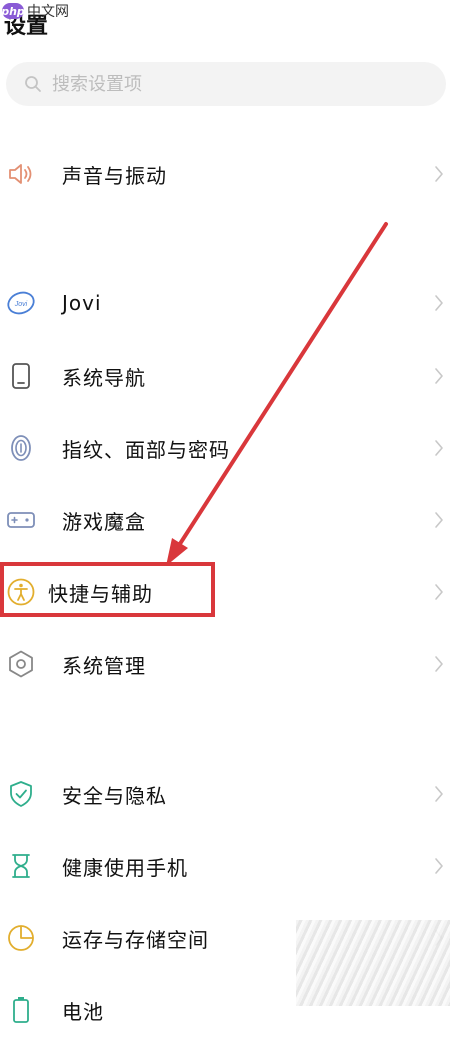 The width and height of the screenshot is (450, 1040). I want to click on settings-item-healthy-phone-use: 健康使用手机, so click(225, 866).